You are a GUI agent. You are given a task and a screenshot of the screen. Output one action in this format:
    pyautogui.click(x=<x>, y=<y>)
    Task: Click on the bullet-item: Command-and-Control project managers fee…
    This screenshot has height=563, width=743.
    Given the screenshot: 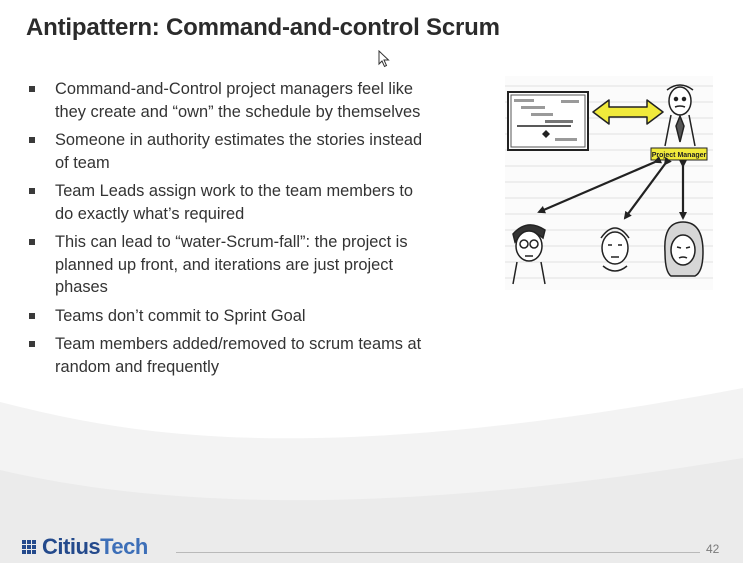 What is the action you would take?
    pyautogui.click(x=226, y=100)
    